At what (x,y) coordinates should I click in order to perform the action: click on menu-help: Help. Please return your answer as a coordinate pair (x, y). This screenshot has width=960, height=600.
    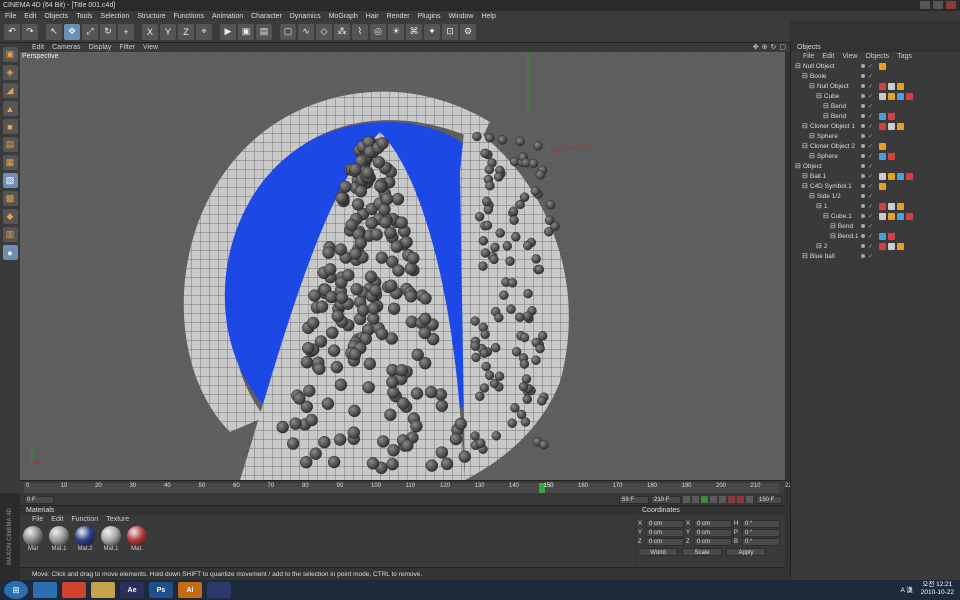
    Looking at the image, I should click on (488, 16).